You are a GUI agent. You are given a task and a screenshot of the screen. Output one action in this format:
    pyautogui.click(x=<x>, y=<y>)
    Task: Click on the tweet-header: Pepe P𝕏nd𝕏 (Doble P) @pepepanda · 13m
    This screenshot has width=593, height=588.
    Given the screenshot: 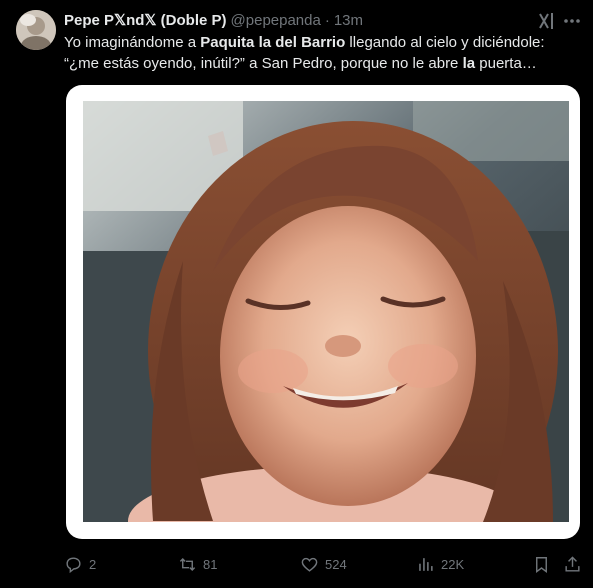 What is the action you would take?
    pyautogui.click(x=293, y=20)
    